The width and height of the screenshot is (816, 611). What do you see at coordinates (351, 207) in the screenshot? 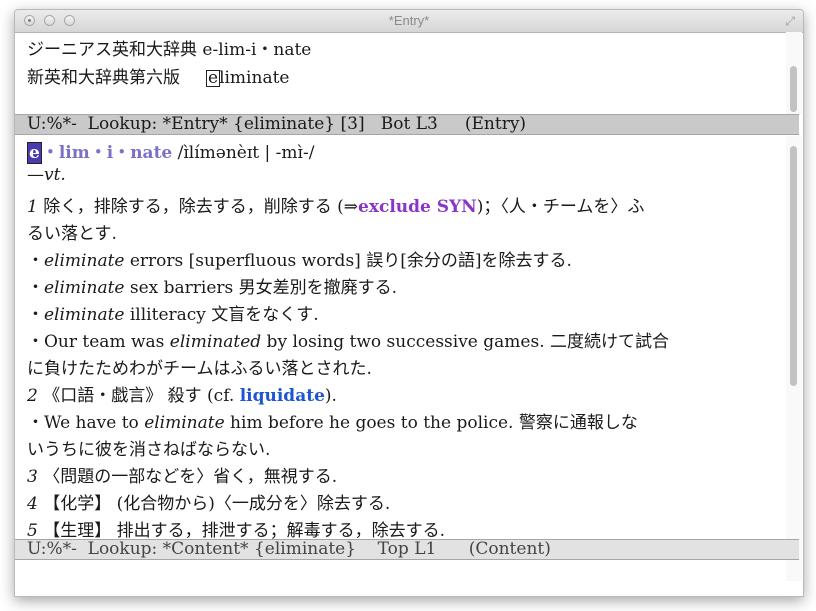
I see `arrow-icon: ⇒` at bounding box center [351, 207].